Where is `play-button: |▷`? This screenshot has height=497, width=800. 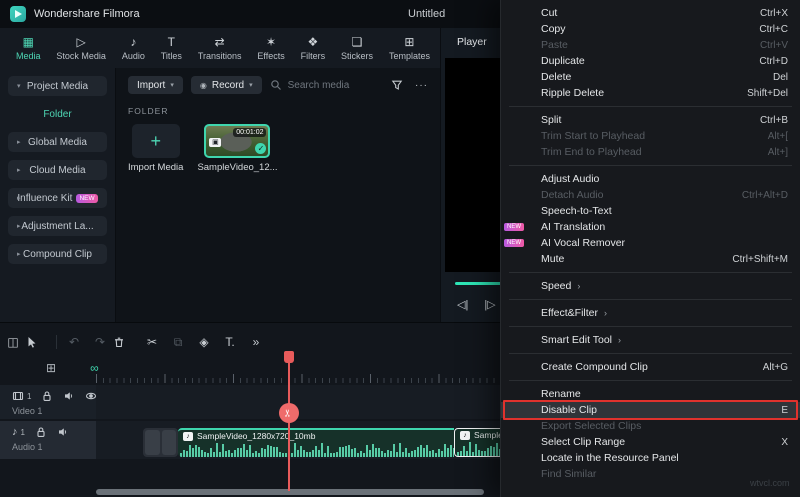 play-button: |▷ is located at coordinates (489, 304).